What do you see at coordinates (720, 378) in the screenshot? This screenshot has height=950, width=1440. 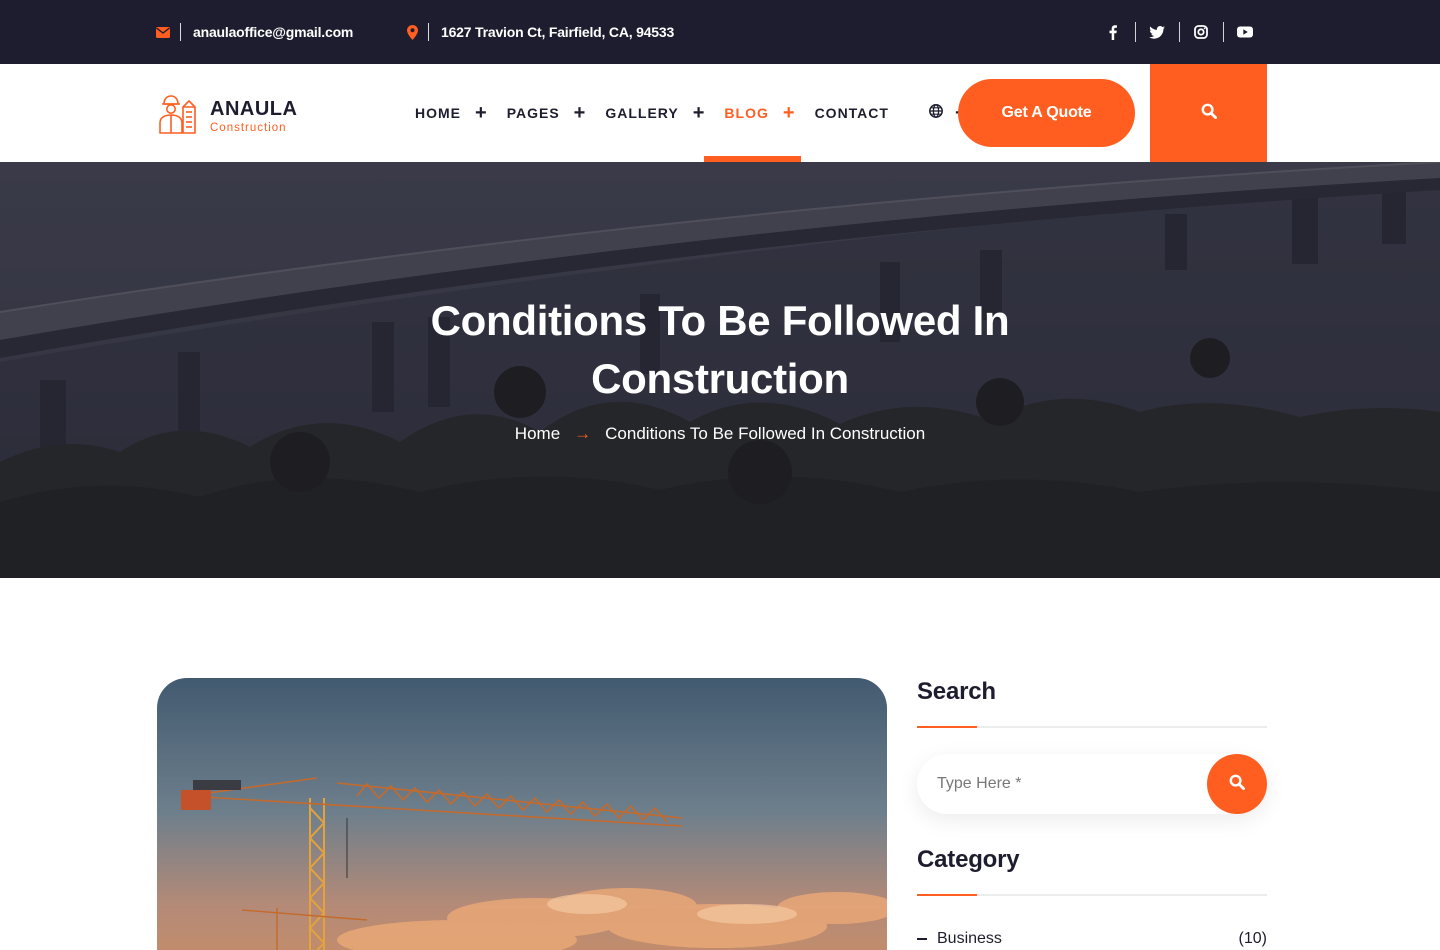 I see `page-title-line2: Construction` at bounding box center [720, 378].